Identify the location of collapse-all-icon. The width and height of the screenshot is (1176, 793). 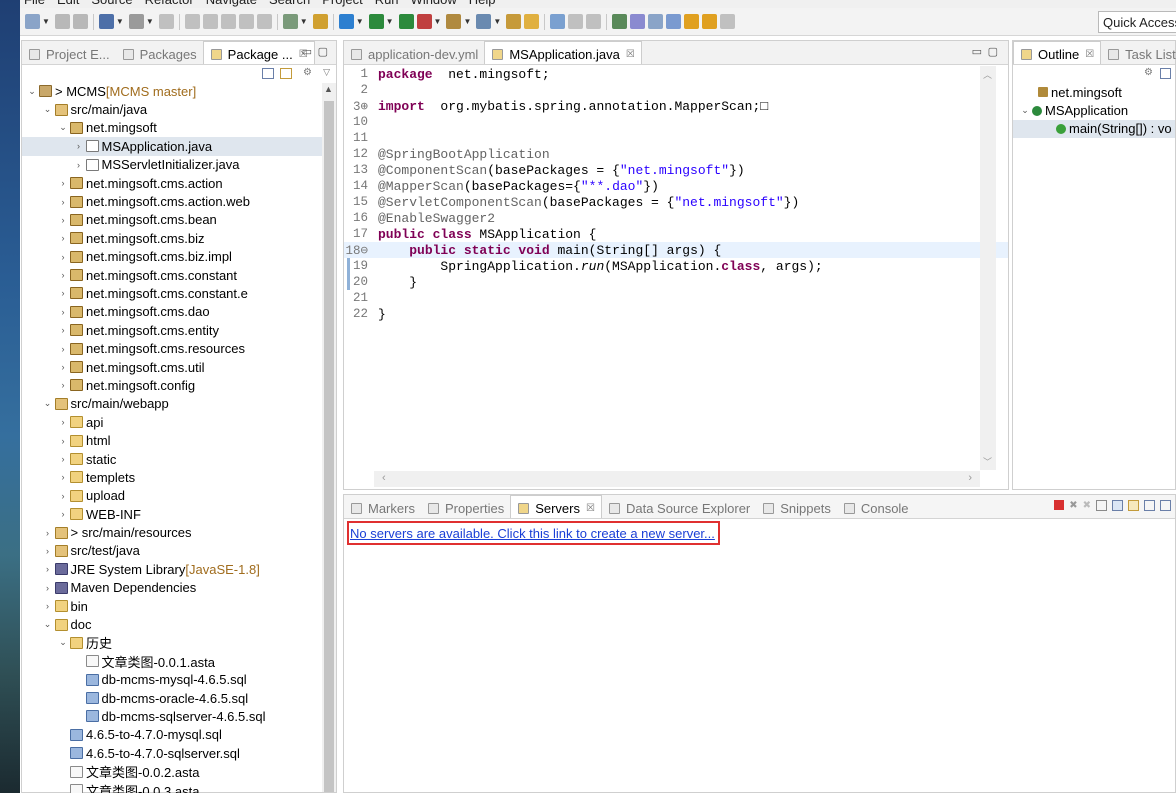
(1165, 73).